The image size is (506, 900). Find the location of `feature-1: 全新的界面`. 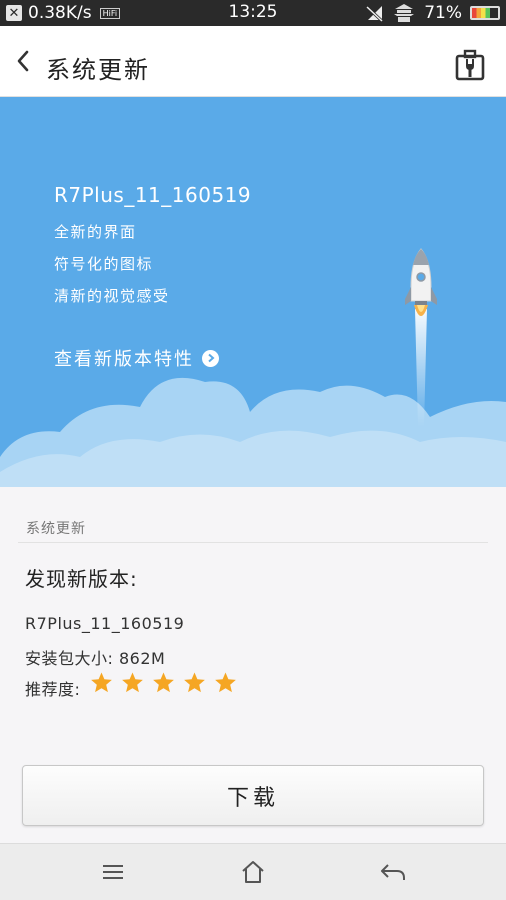

feature-1: 全新的界面 is located at coordinates (95, 232).